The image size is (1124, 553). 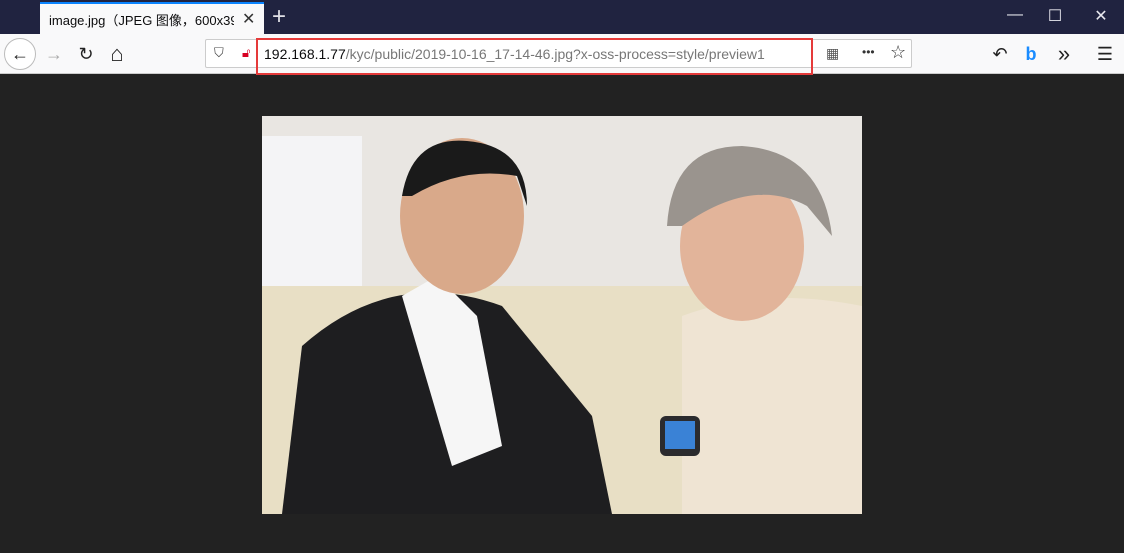 I want to click on menu-button: ☰, so click(x=1105, y=54).